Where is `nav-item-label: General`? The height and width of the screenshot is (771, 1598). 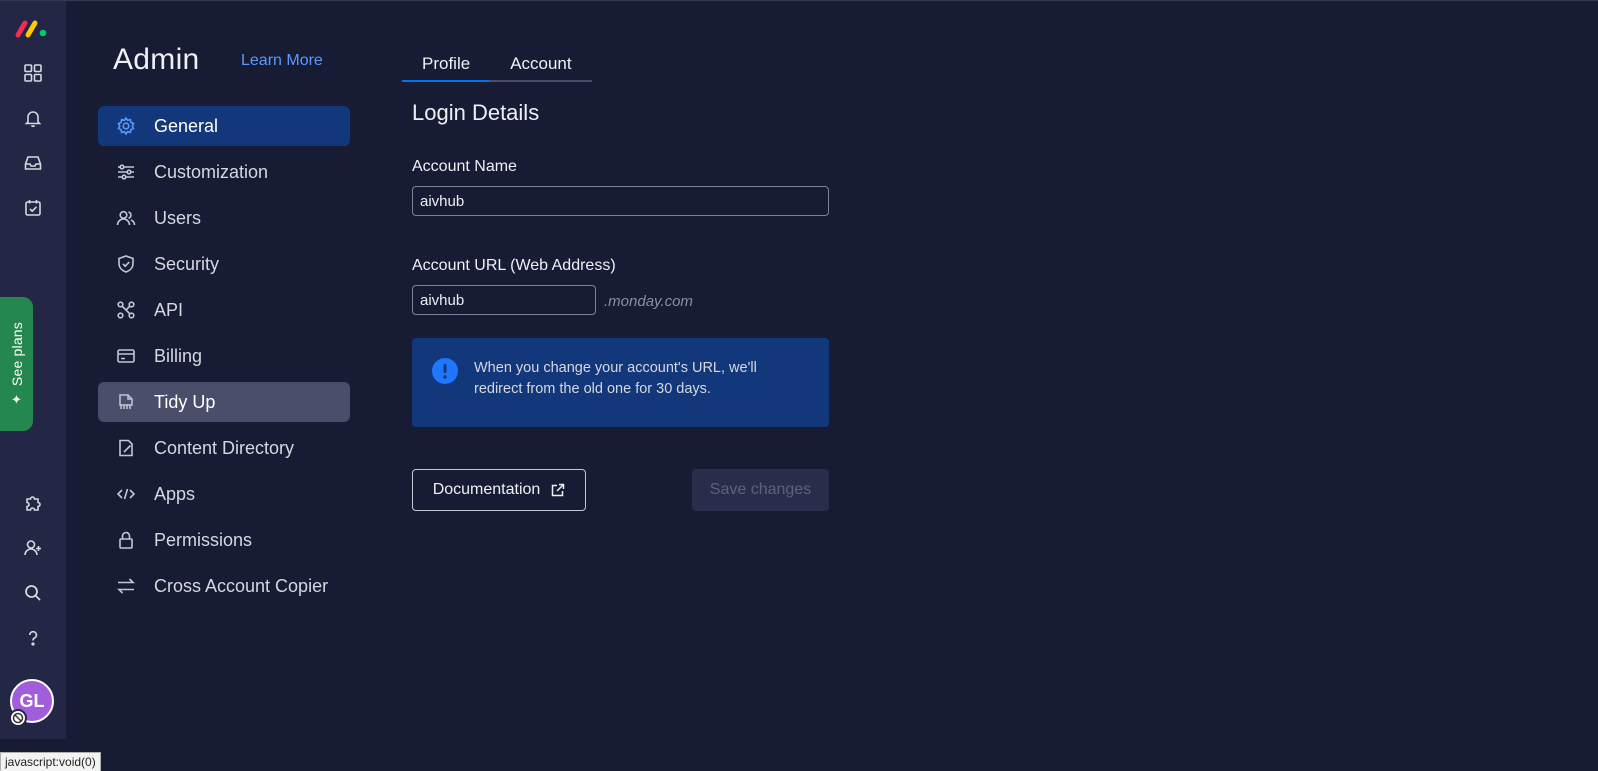 nav-item-label: General is located at coordinates (186, 125).